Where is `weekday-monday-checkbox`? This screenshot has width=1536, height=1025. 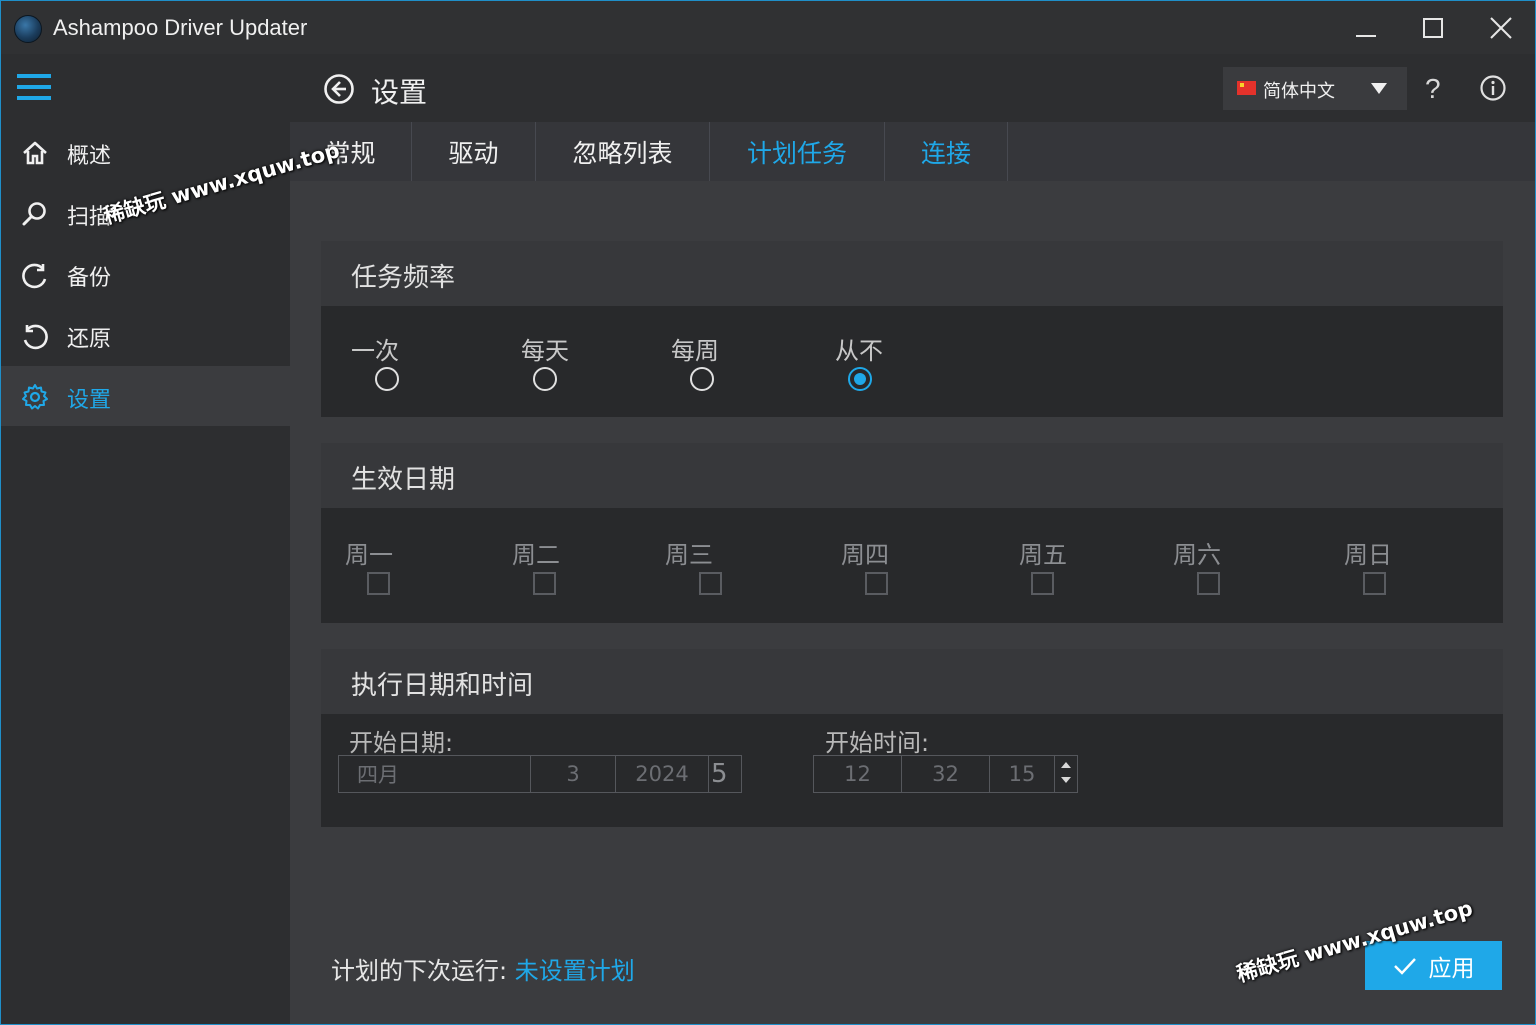
weekday-monday-checkbox is located at coordinates (378, 583).